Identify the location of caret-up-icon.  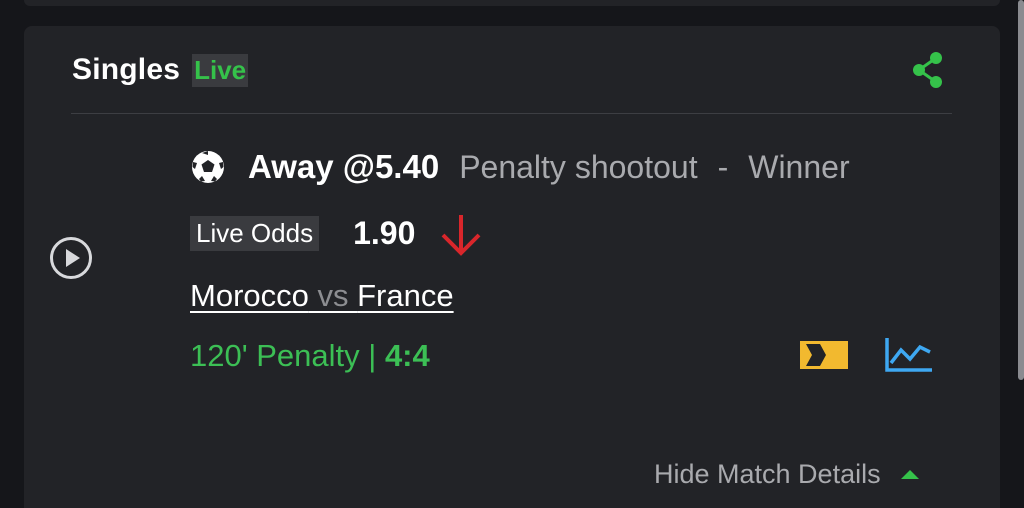
(909, 474).